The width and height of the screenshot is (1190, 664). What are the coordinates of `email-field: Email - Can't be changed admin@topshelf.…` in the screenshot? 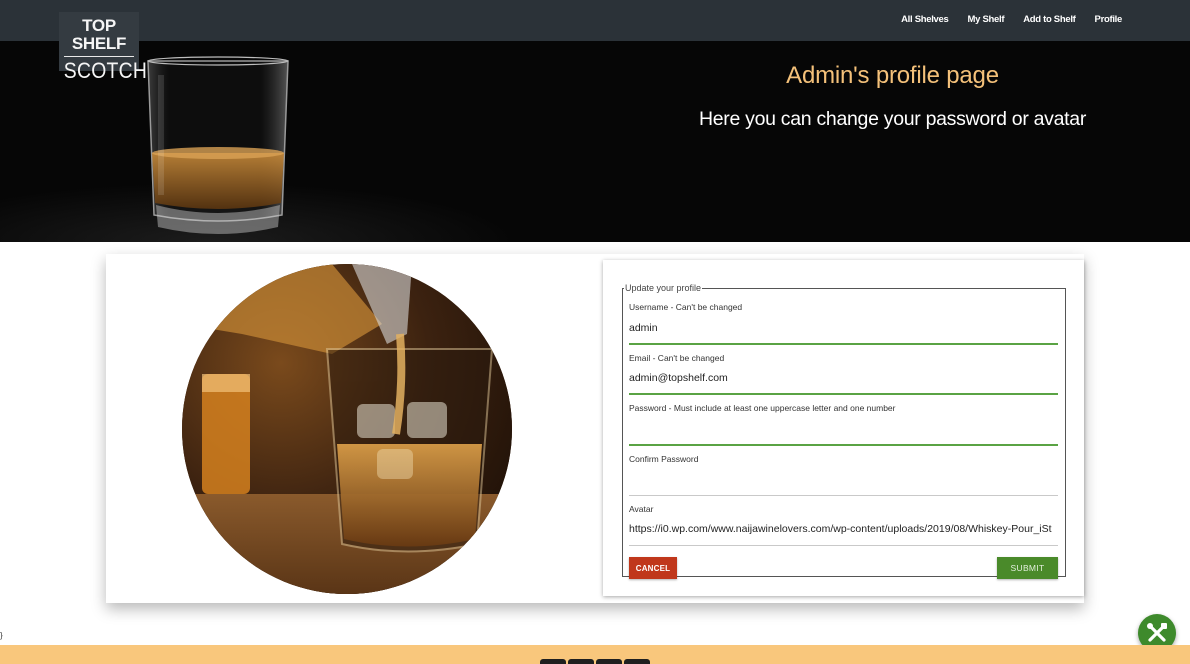 It's located at (843, 374).